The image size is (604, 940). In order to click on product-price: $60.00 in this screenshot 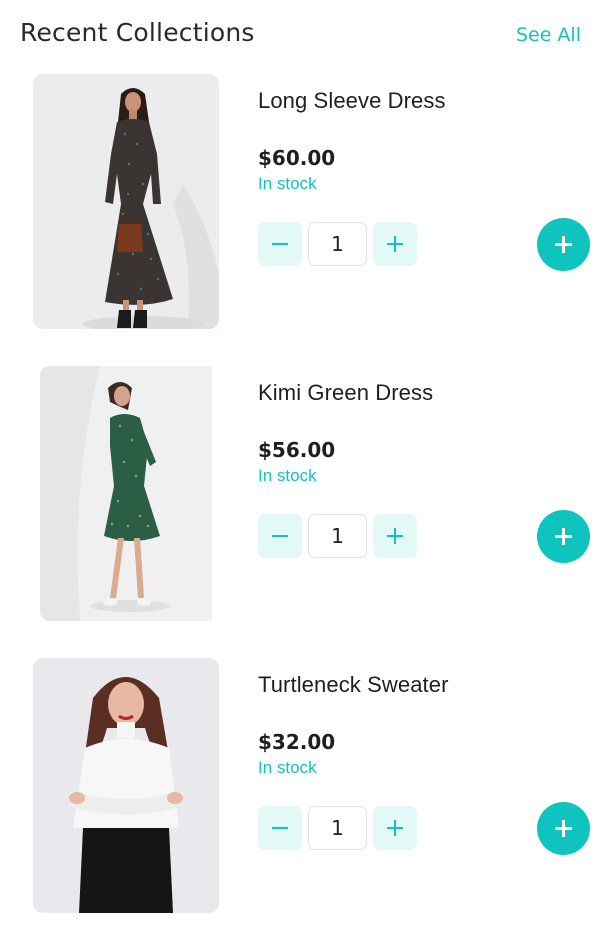, I will do `click(297, 158)`.